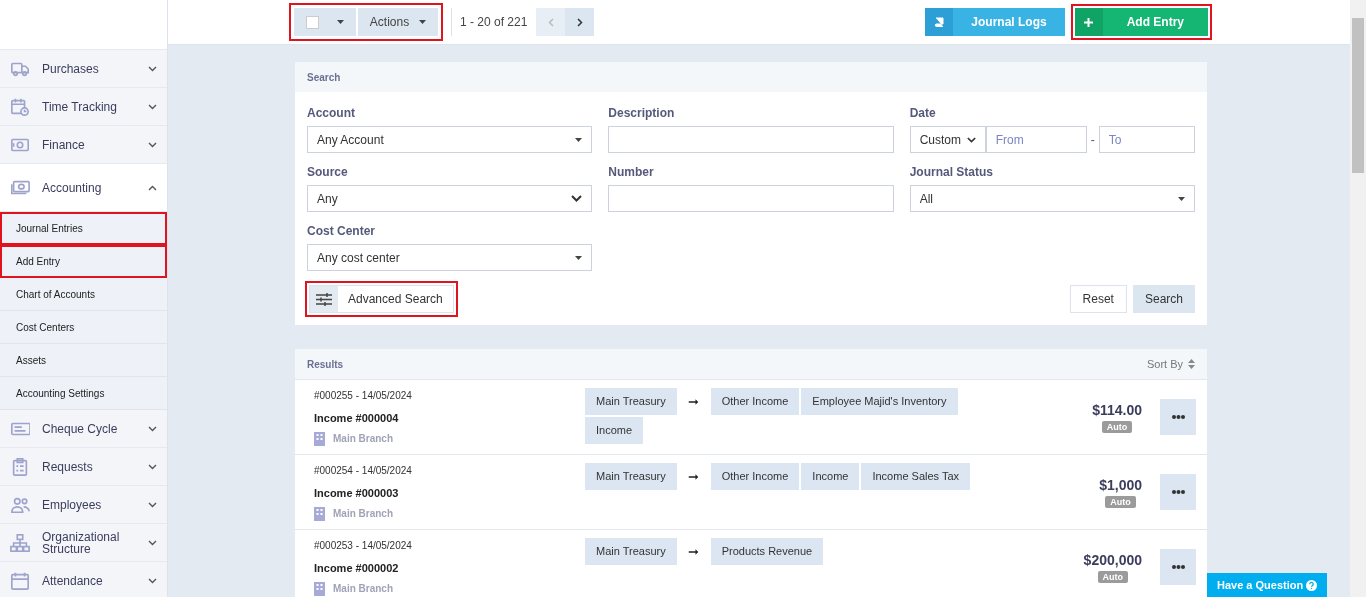 This screenshot has width=1366, height=597. I want to click on field-label: Account, so click(331, 113).